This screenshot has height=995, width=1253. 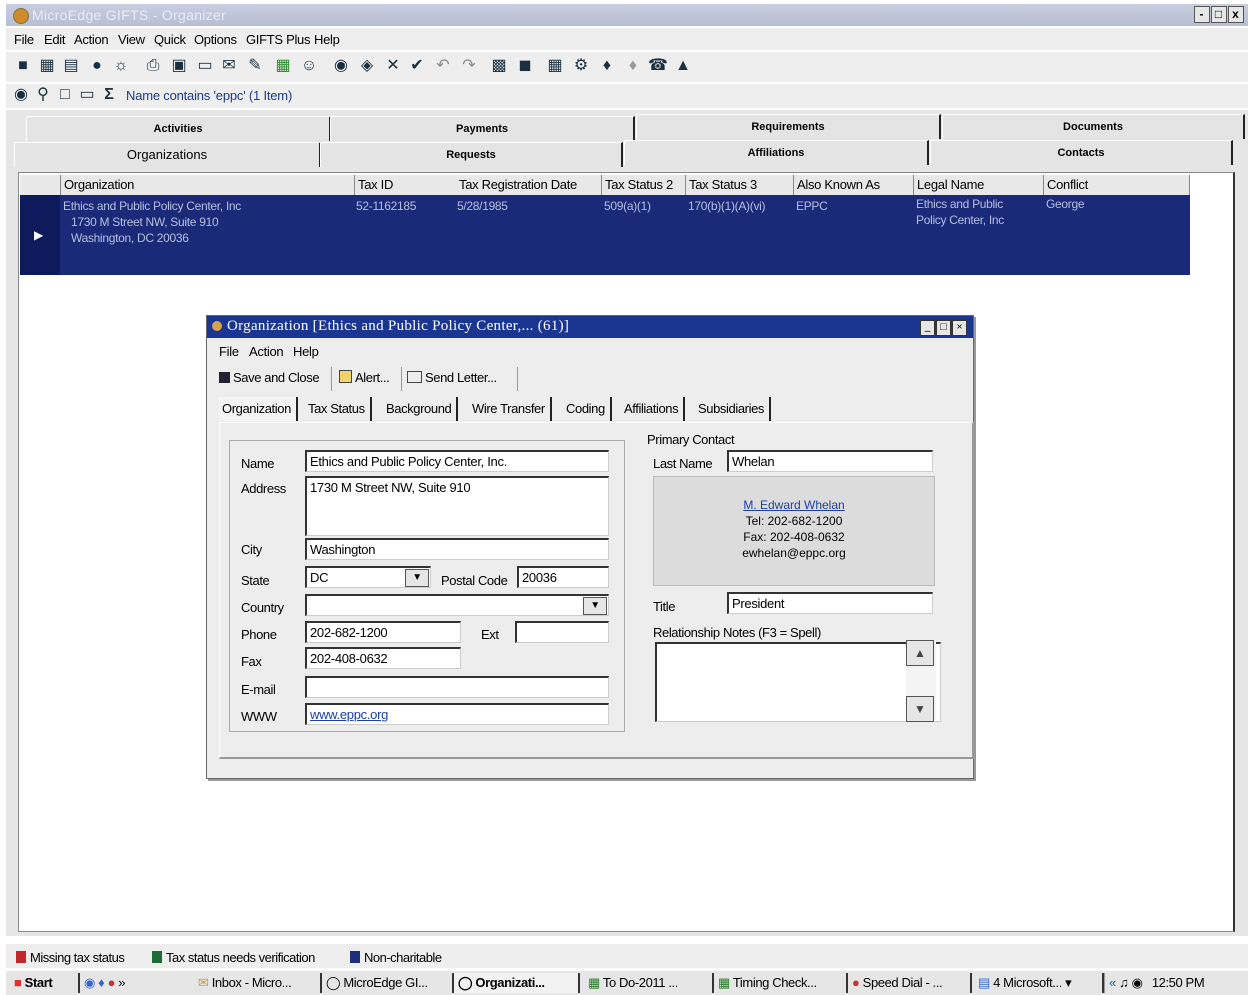 What do you see at coordinates (65, 95) in the screenshot?
I see `new-document-icon: □` at bounding box center [65, 95].